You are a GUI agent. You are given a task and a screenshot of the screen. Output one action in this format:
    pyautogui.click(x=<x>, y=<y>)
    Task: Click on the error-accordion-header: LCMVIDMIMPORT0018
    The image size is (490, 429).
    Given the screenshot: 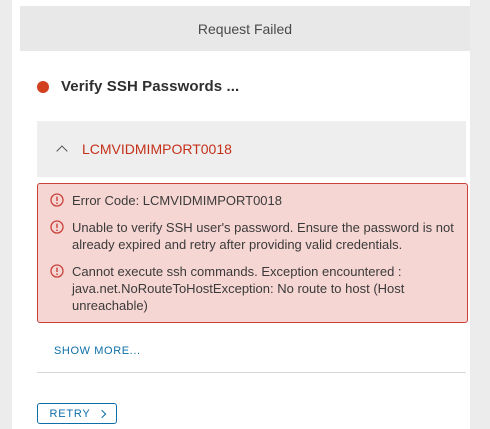 What is the action you would take?
    pyautogui.click(x=251, y=149)
    